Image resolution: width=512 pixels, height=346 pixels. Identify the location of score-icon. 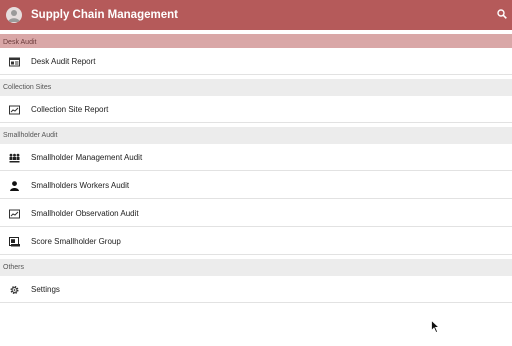
(14, 242).